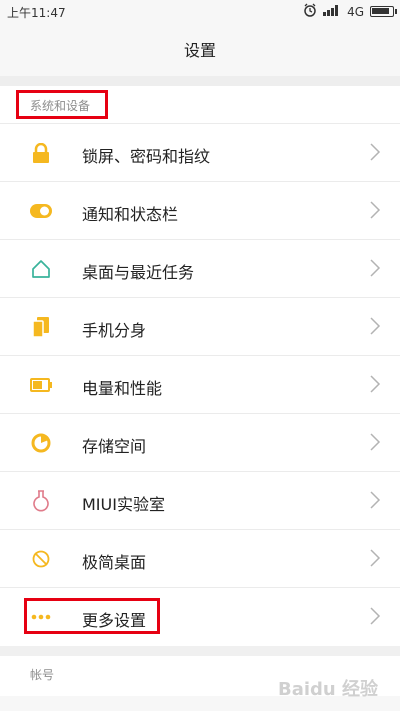 This screenshot has width=400, height=711. Describe the element at coordinates (114, 562) in the screenshot. I see `item-label: 极简桌面` at that location.